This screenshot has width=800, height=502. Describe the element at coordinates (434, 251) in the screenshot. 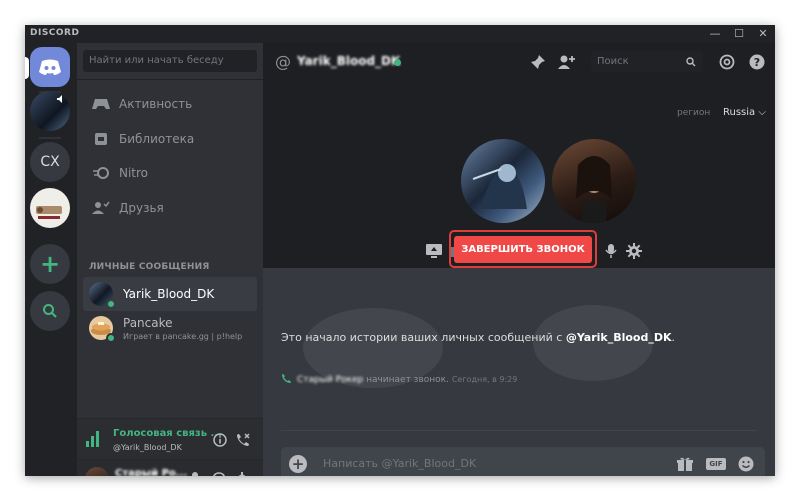

I see `screen-share-icon` at that location.